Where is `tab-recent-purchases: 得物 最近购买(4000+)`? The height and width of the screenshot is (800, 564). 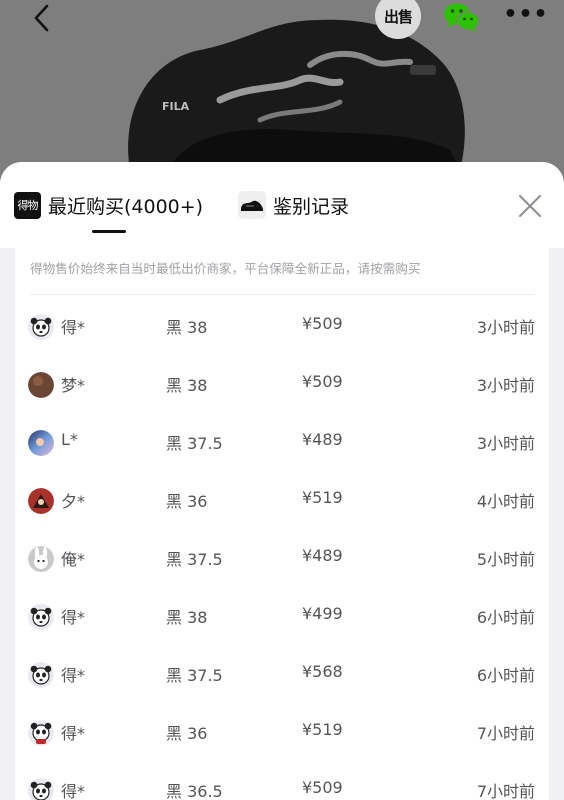
tab-recent-purchases: 得物 最近购买(4000+) is located at coordinates (108, 205).